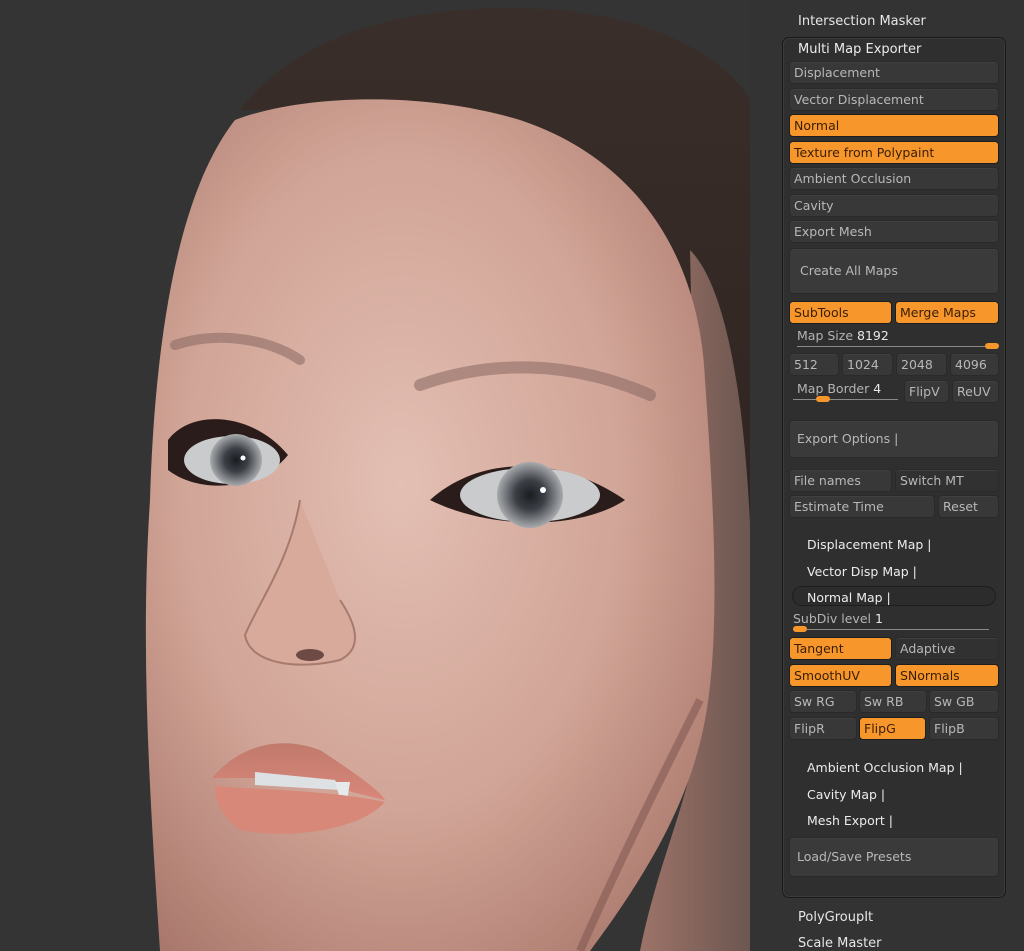 The height and width of the screenshot is (951, 1024). What do you see at coordinates (862, 506) in the screenshot?
I see `estimate-time-button: Estimate Time` at bounding box center [862, 506].